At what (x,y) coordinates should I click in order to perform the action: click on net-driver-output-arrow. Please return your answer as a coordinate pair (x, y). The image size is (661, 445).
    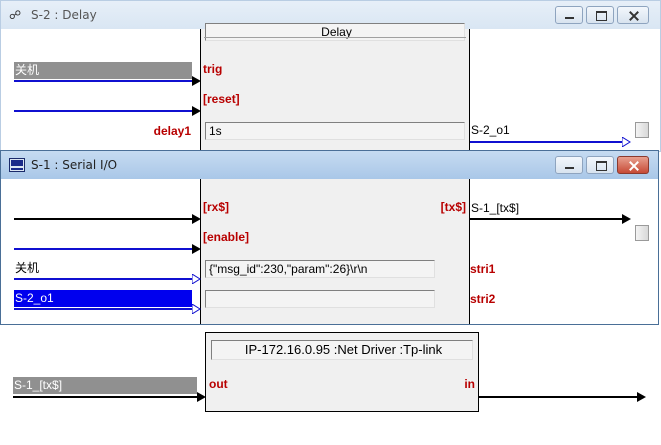
    Looking at the image, I should click on (641, 397).